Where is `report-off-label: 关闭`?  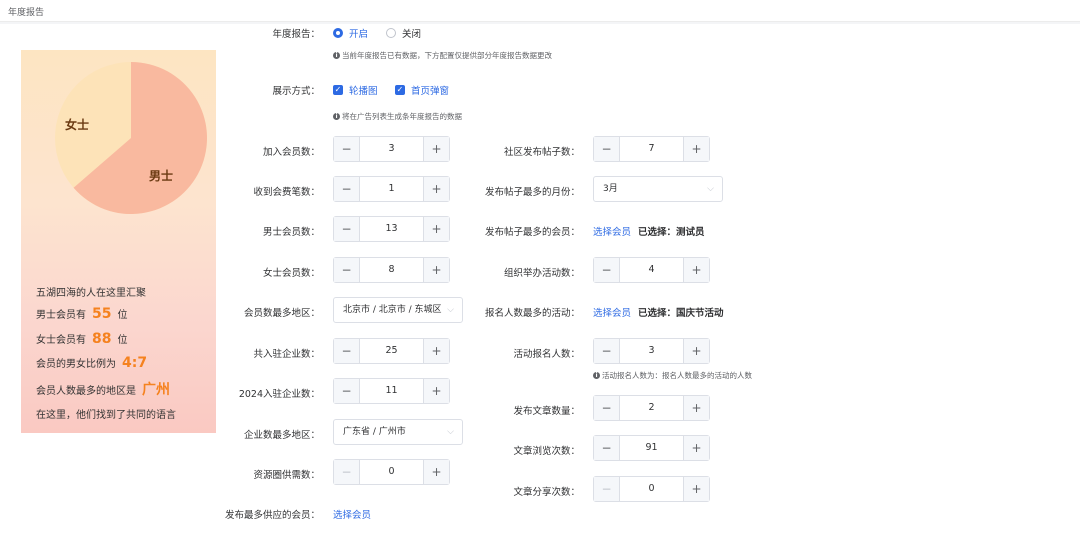
report-off-label: 关闭 is located at coordinates (412, 34).